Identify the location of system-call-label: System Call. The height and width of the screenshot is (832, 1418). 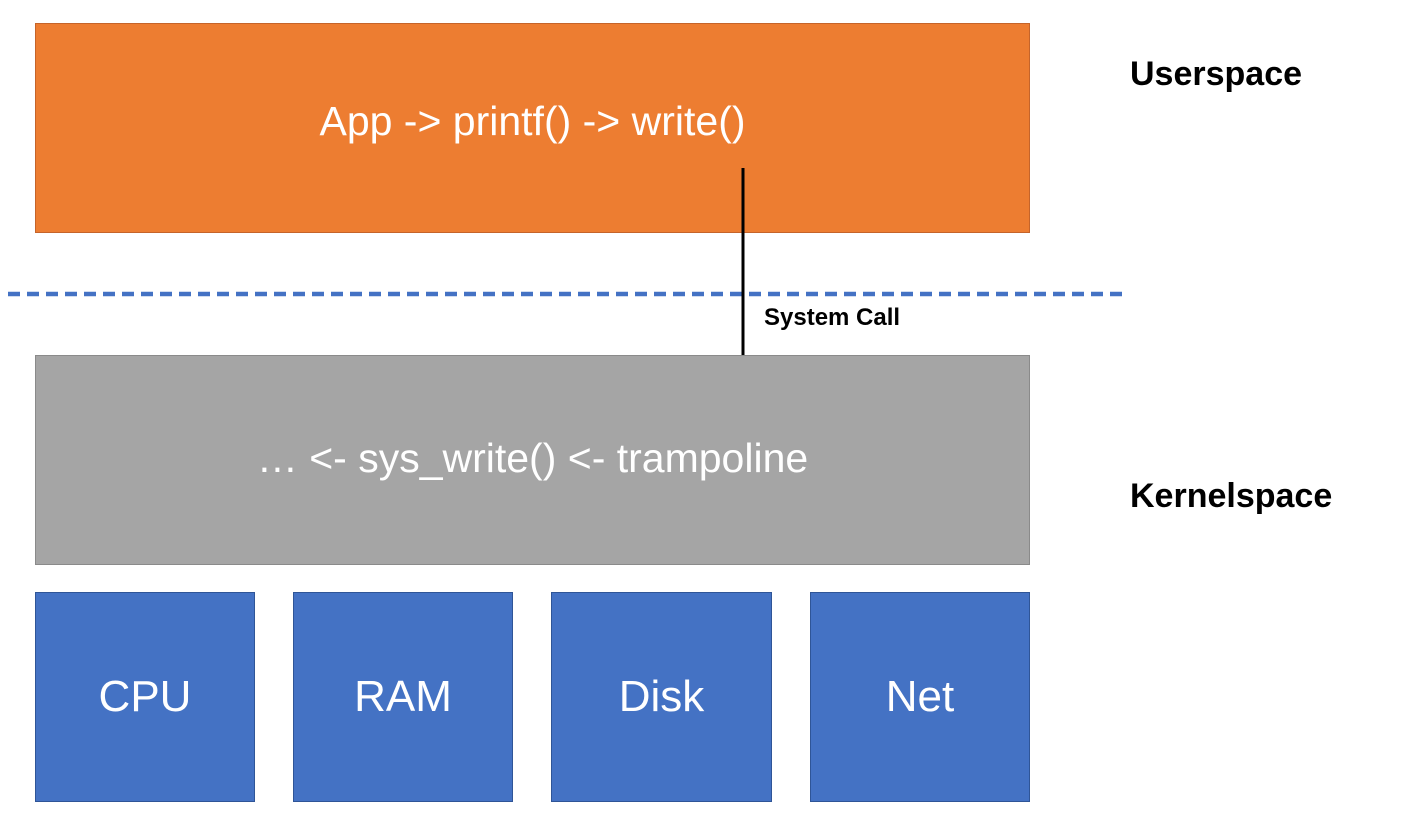
(832, 317).